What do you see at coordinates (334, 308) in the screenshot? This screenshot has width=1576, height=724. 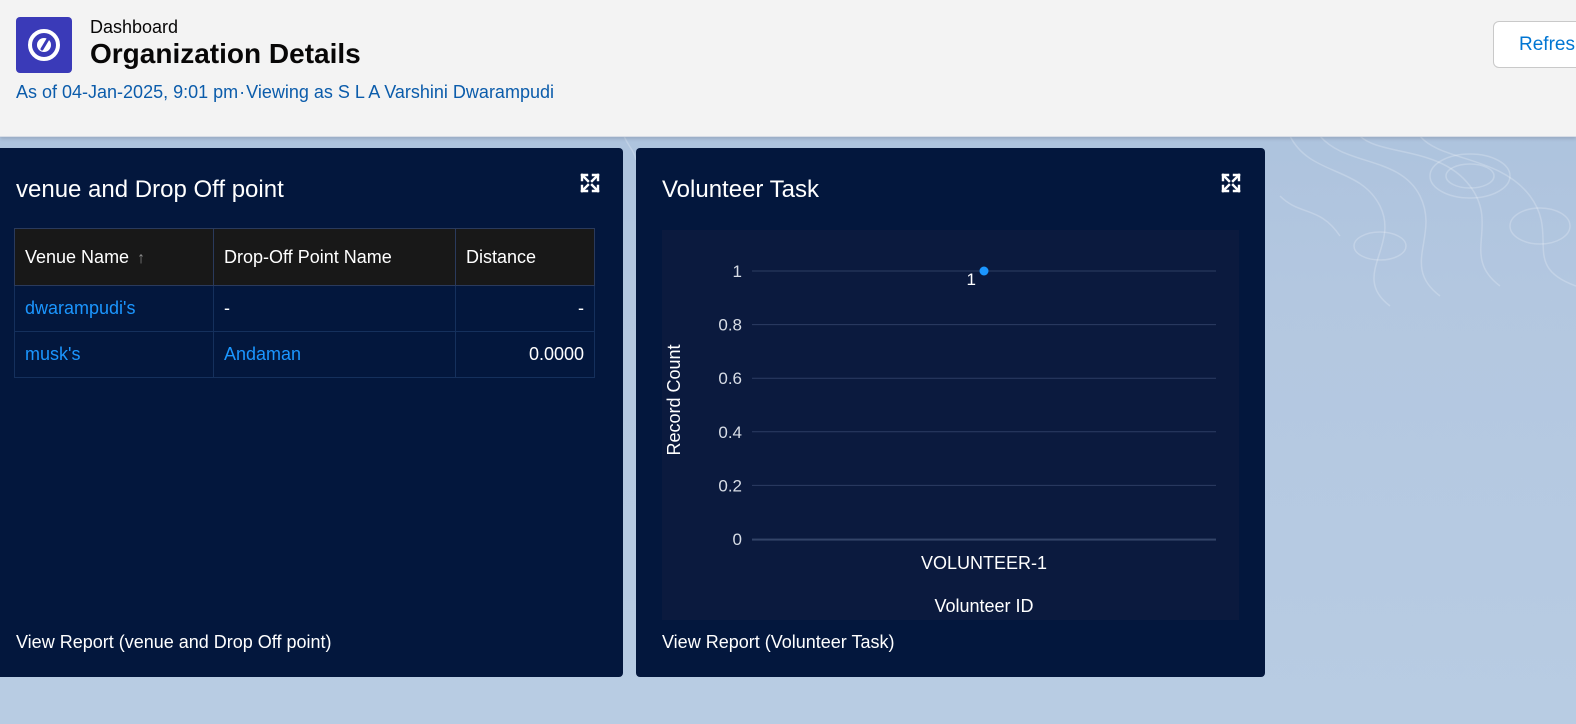 I see `dropoff-point-cell: -` at bounding box center [334, 308].